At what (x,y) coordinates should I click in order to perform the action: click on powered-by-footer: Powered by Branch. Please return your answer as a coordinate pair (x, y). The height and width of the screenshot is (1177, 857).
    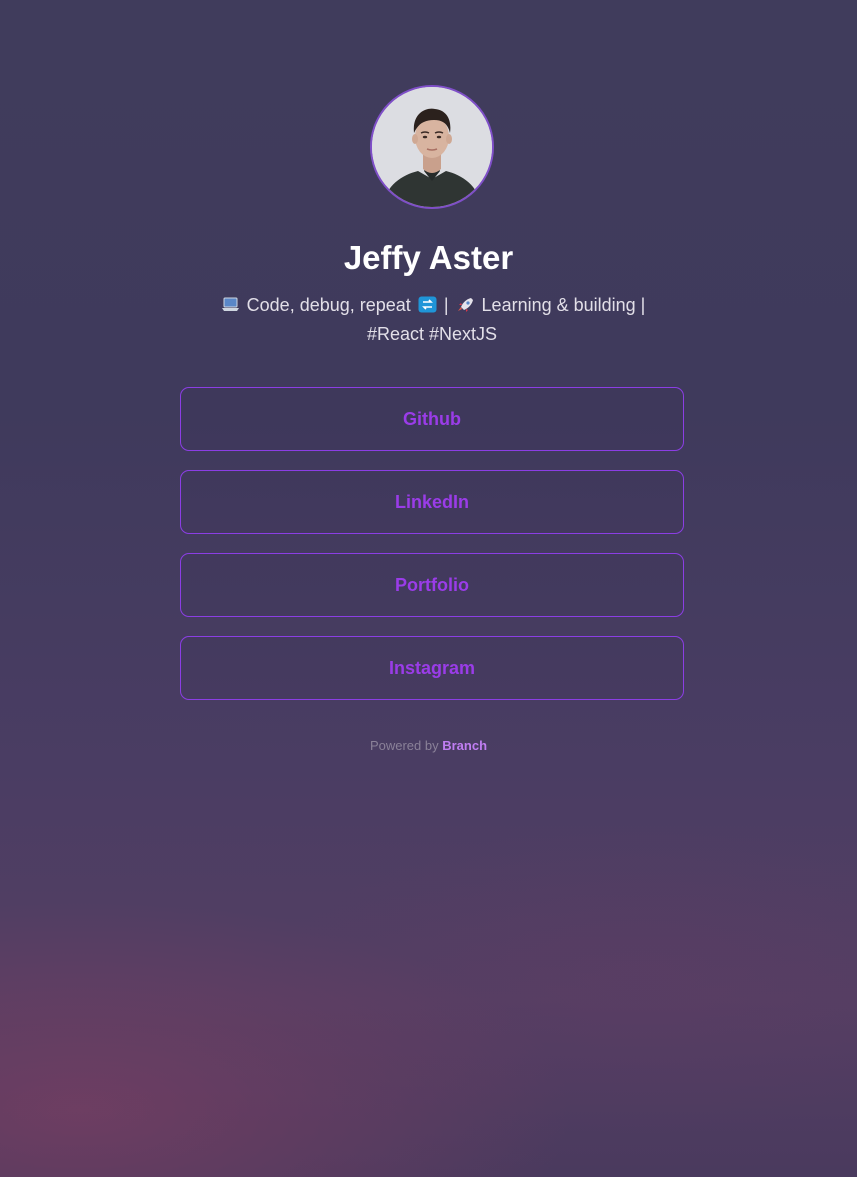
    Looking at the image, I should click on (428, 746).